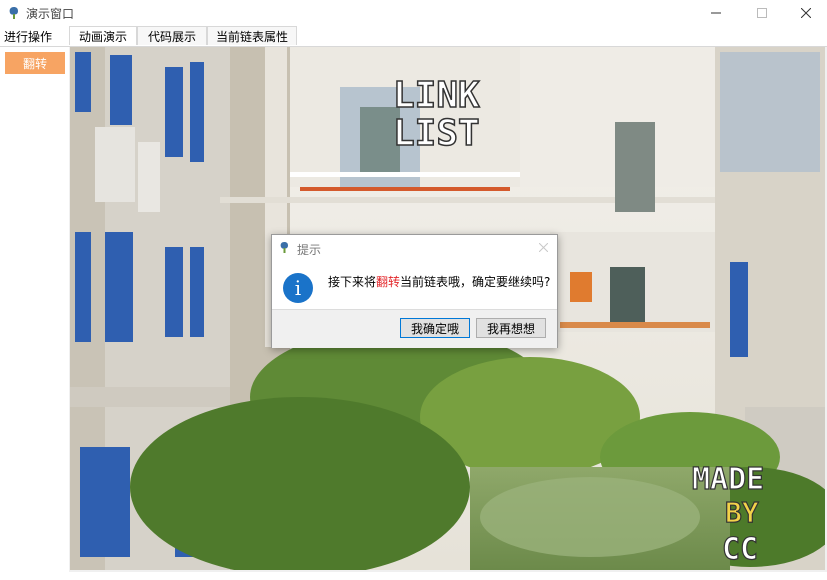  Describe the element at coordinates (435, 328) in the screenshot. I see `confirm-button: 我确定哦` at that location.